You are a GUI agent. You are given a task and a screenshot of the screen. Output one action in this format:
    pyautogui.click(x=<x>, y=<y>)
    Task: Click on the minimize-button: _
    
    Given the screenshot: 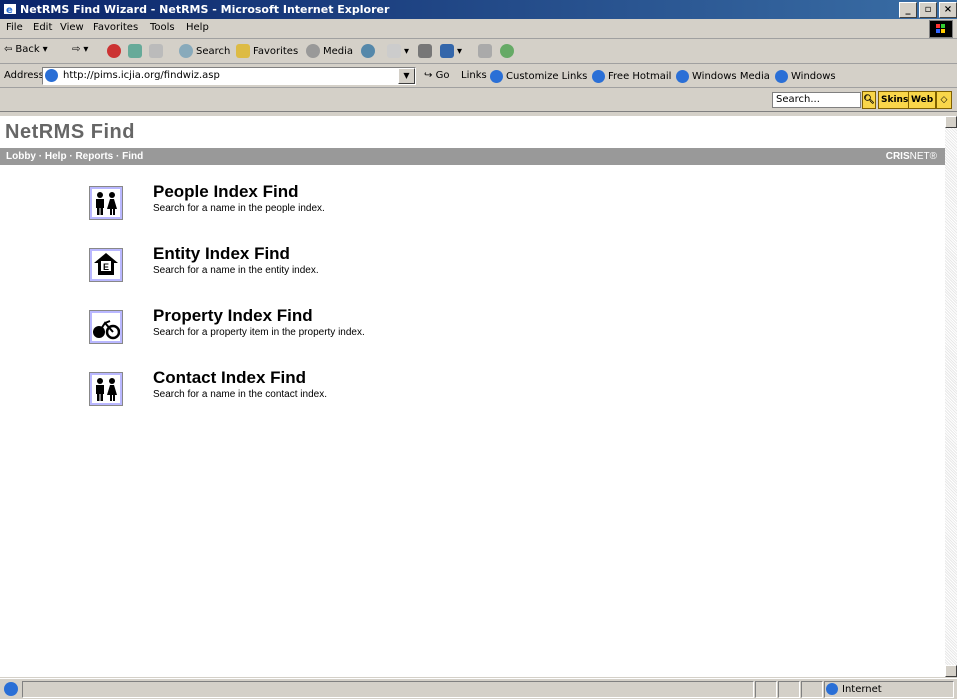 What is the action you would take?
    pyautogui.click(x=908, y=10)
    